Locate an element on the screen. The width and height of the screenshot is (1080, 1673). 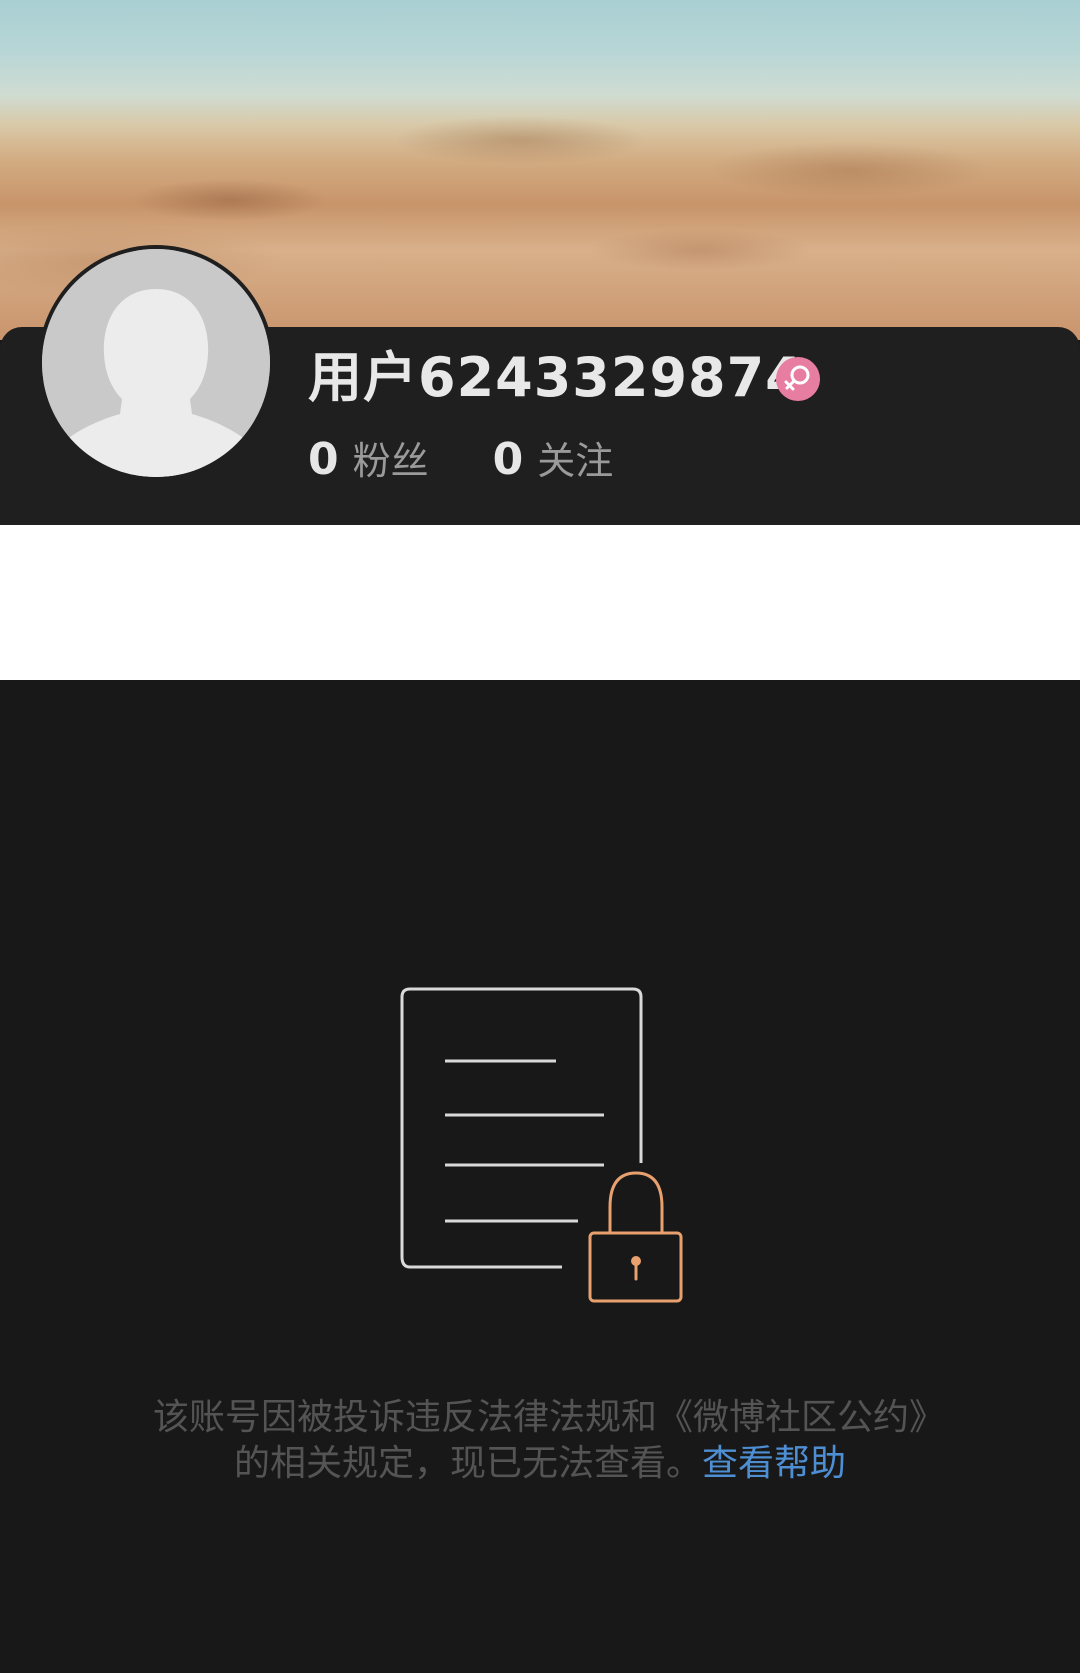
profile-stats: 0 粉丝 0 关注 is located at coordinates (492, 457).